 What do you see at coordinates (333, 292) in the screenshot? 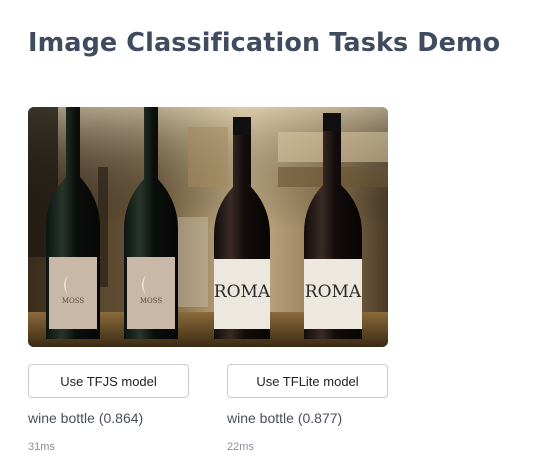
I see `bottle-label-roma-2: ROMA` at bounding box center [333, 292].